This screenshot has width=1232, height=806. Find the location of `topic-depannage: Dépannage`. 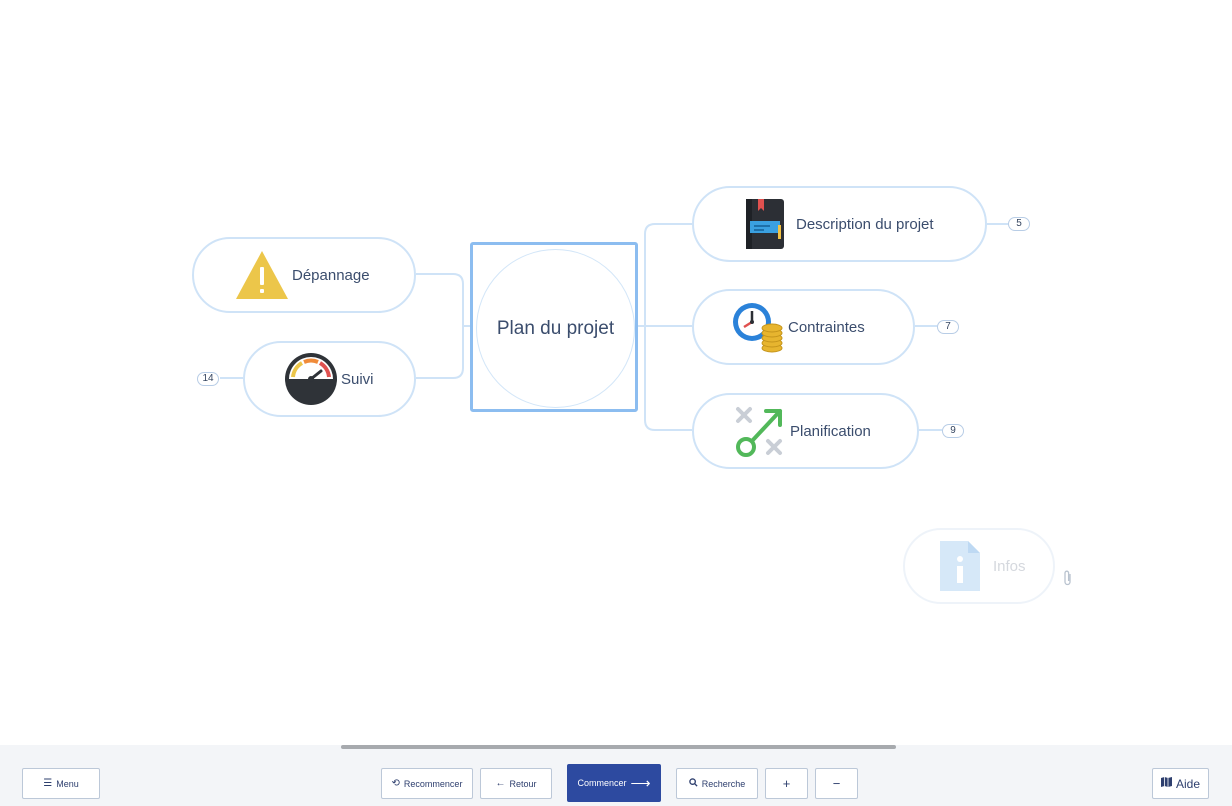

topic-depannage: Dépannage is located at coordinates (304, 275).